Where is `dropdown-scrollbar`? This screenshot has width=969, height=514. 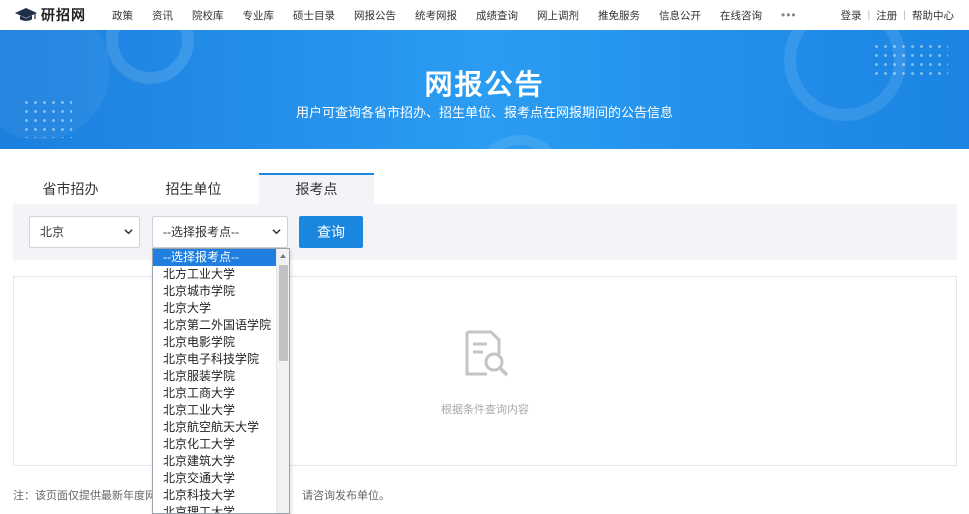
dropdown-scrollbar is located at coordinates (282, 381).